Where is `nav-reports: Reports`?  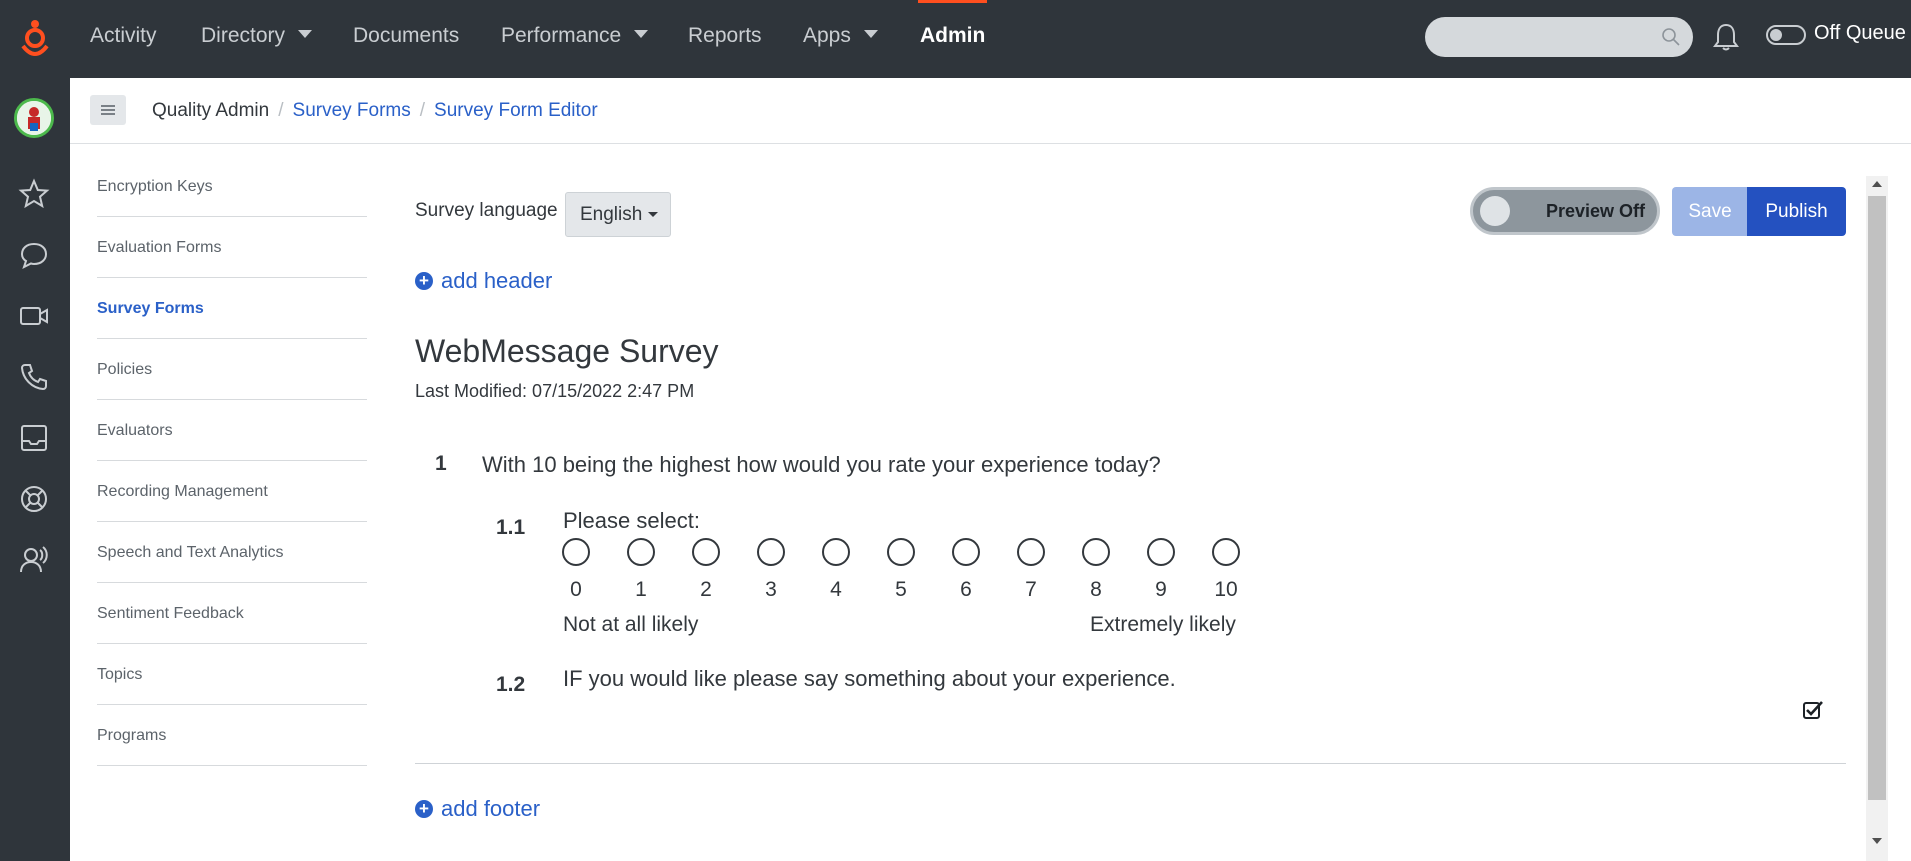
nav-reports: Reports is located at coordinates (725, 39).